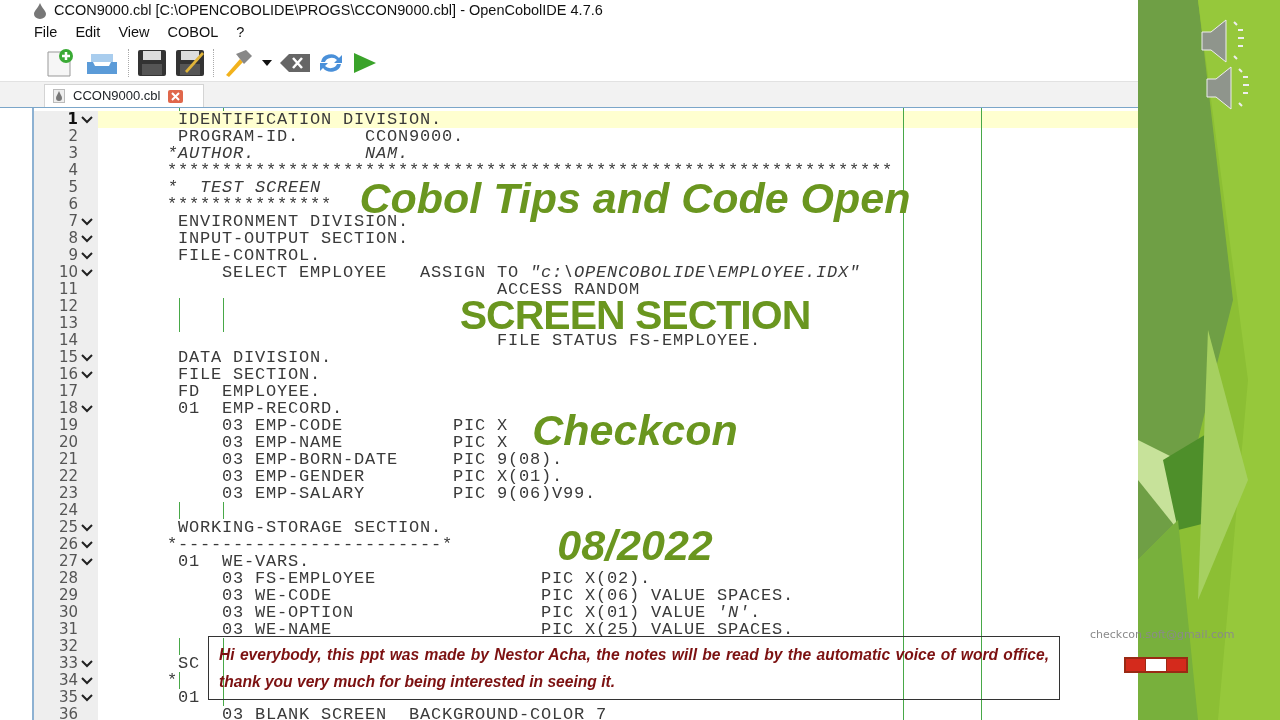 The width and height of the screenshot is (1280, 720). I want to click on line-number: 23, so click(68, 493).